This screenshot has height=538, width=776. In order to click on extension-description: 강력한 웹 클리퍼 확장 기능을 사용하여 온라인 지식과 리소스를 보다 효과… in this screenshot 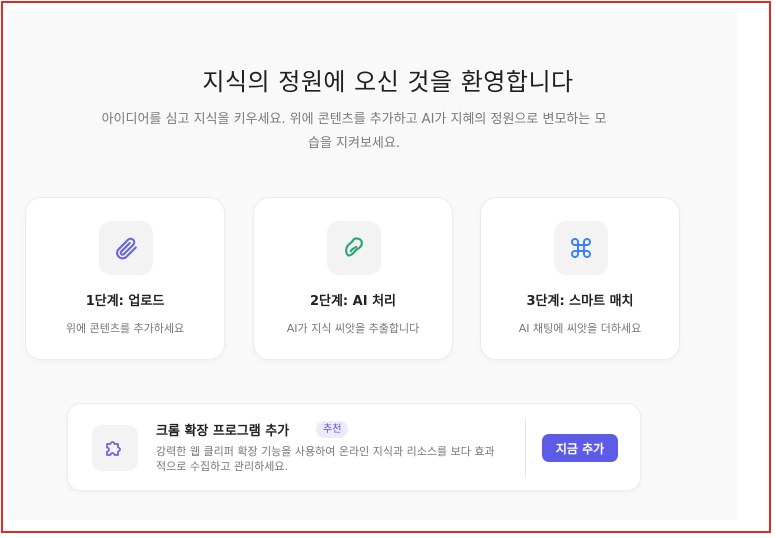, I will do `click(325, 459)`.